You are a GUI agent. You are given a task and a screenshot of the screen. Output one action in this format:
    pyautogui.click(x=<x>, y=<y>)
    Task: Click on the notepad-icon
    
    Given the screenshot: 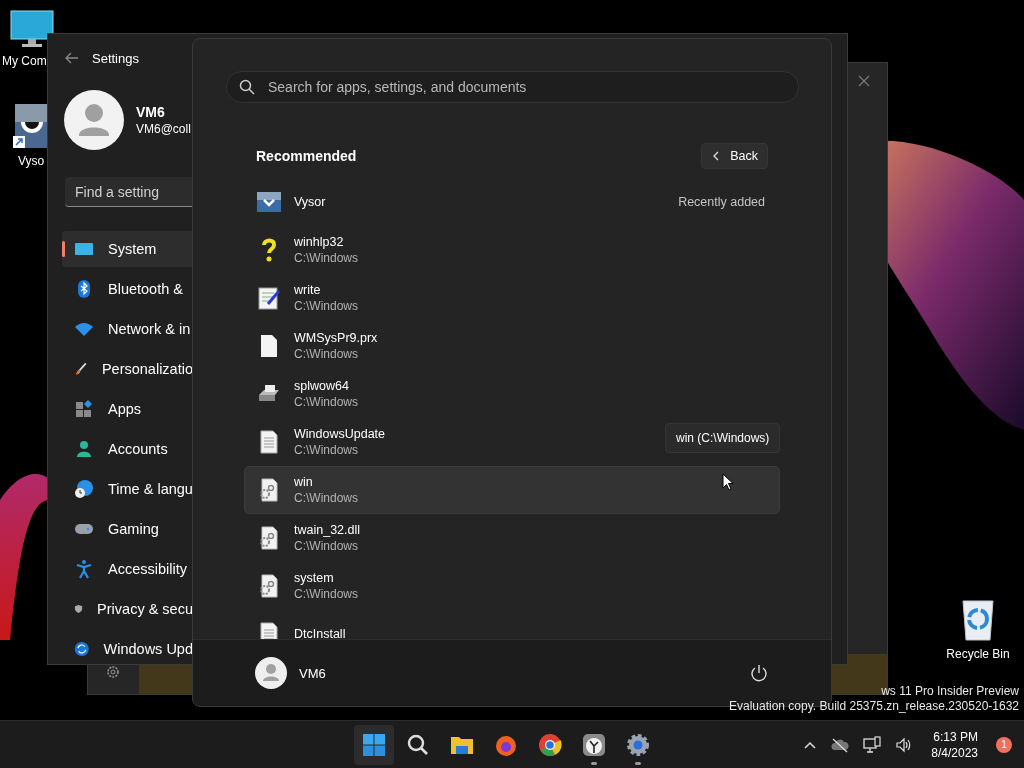 What is the action you would take?
    pyautogui.click(x=269, y=298)
    